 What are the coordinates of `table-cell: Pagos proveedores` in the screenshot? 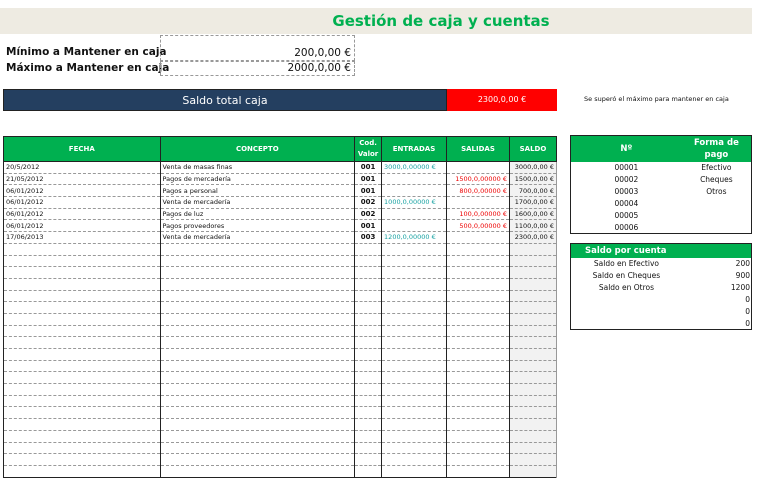 It's located at (257, 226).